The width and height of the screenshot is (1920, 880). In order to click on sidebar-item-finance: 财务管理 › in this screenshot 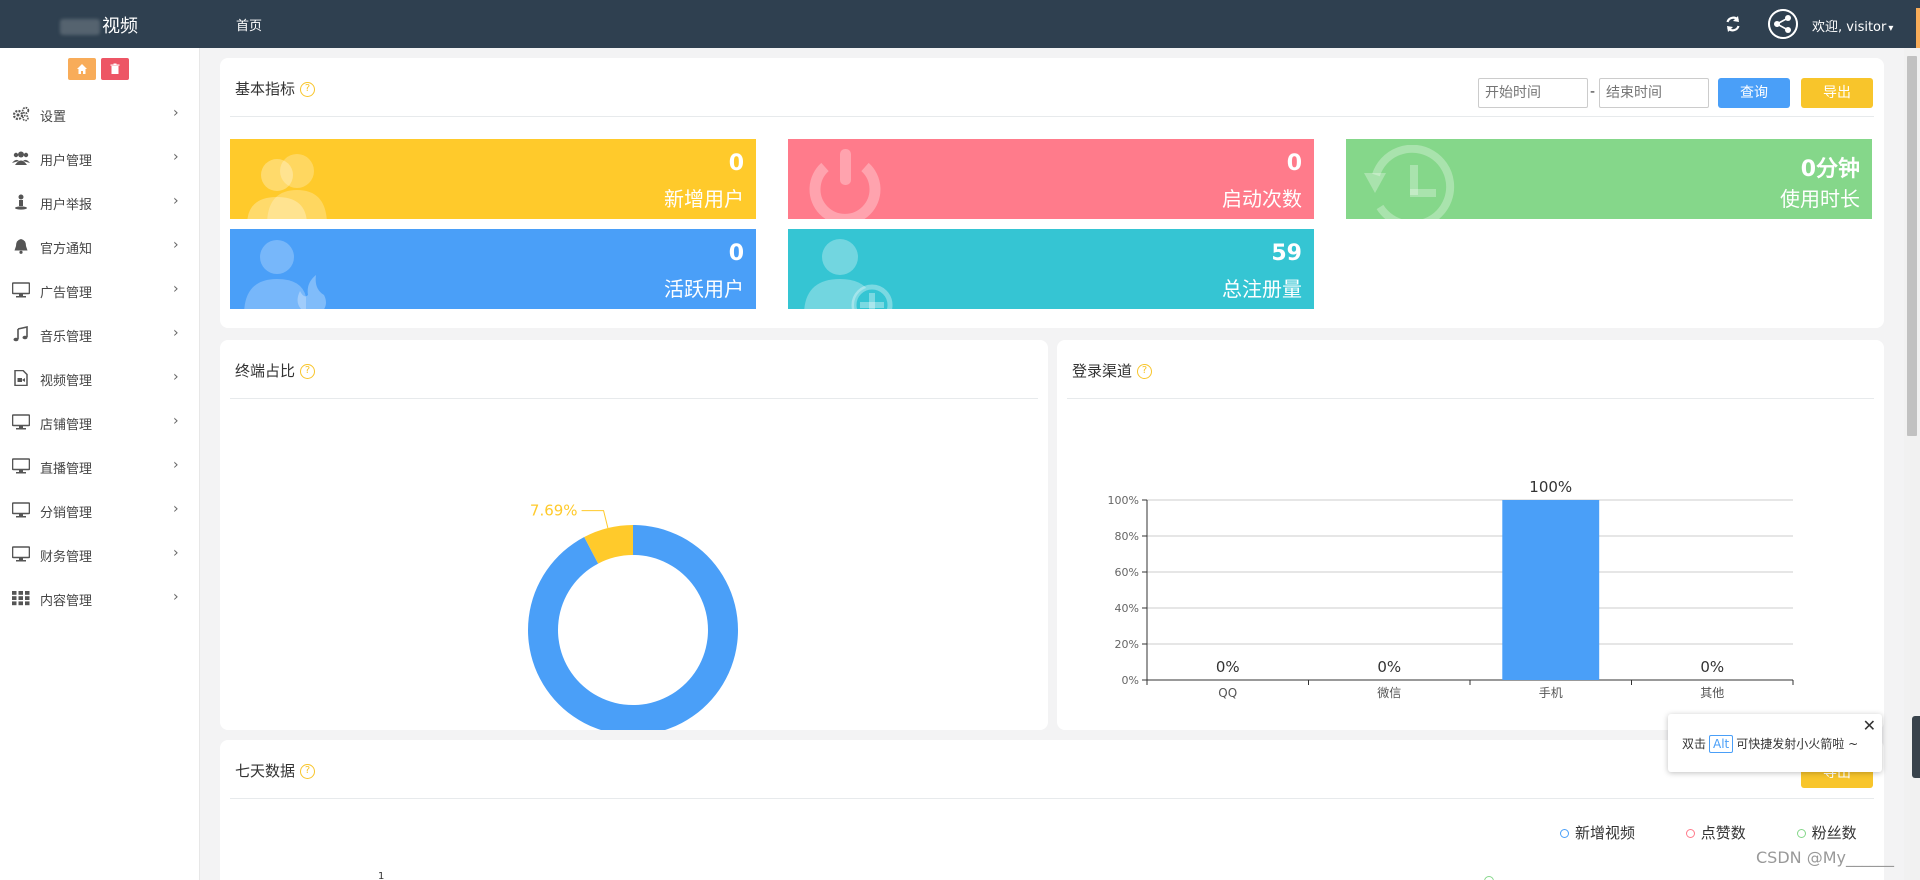, I will do `click(99, 554)`.